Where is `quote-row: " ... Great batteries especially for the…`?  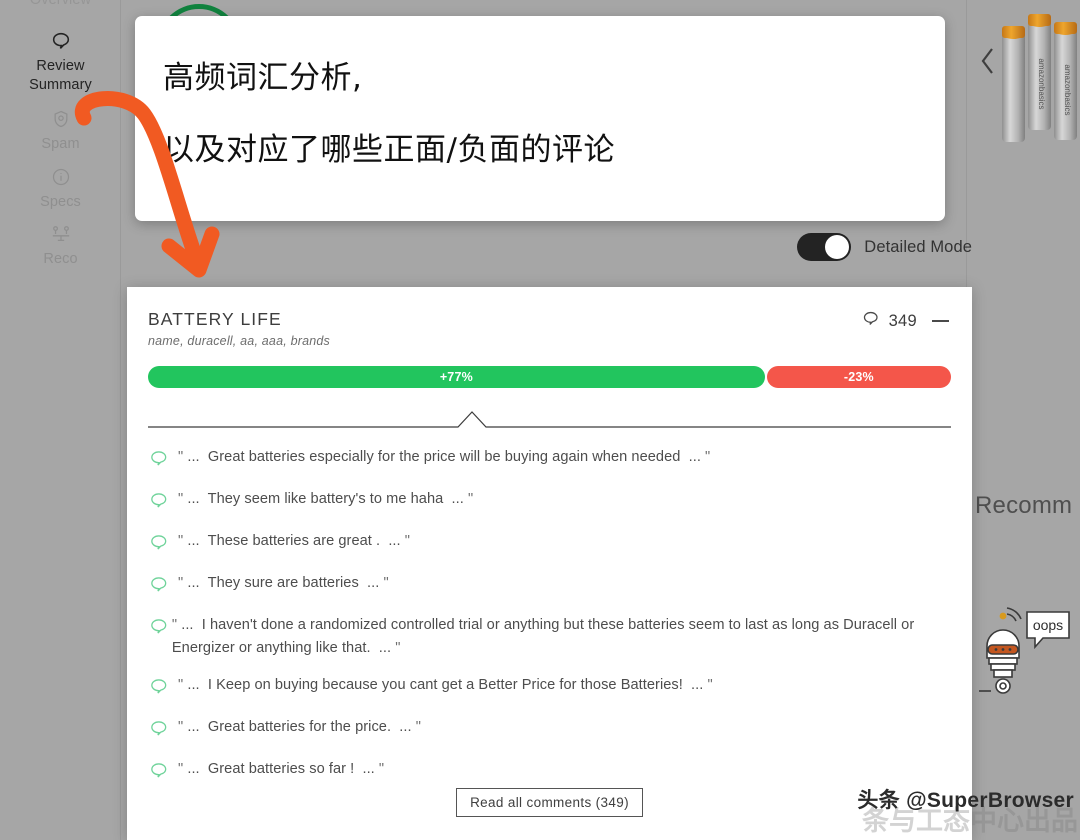 quote-row: " ... Great batteries especially for the… is located at coordinates (548, 460).